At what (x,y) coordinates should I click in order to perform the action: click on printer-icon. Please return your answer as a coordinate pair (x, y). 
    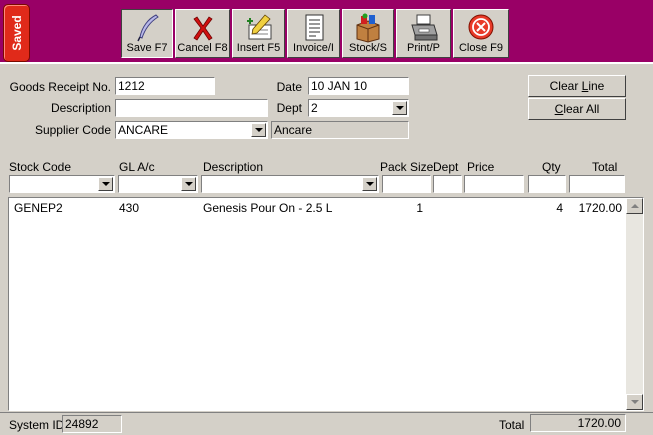
    Looking at the image, I should click on (424, 27).